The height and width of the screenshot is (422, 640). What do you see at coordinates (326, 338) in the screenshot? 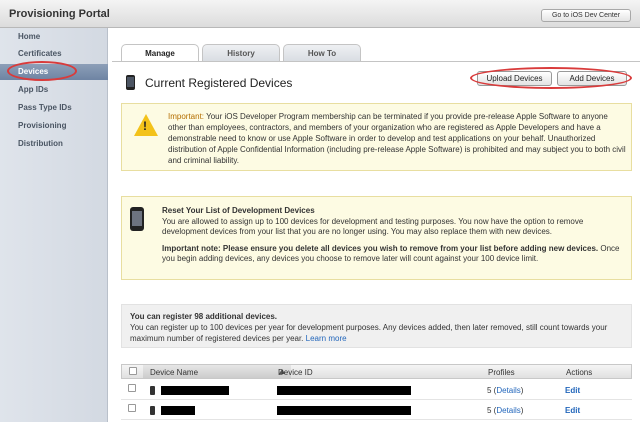
I see `learn-more-link: Learn more` at bounding box center [326, 338].